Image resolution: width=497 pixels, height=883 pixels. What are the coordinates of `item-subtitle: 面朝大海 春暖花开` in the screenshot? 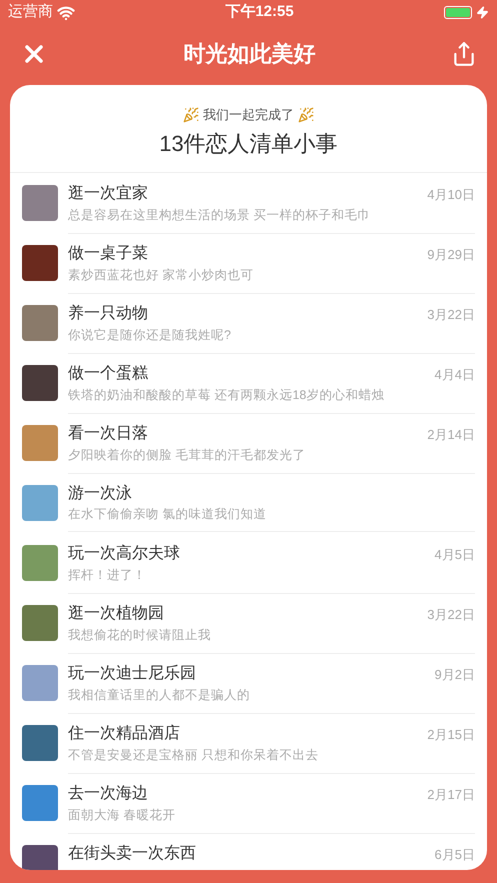 It's located at (122, 815).